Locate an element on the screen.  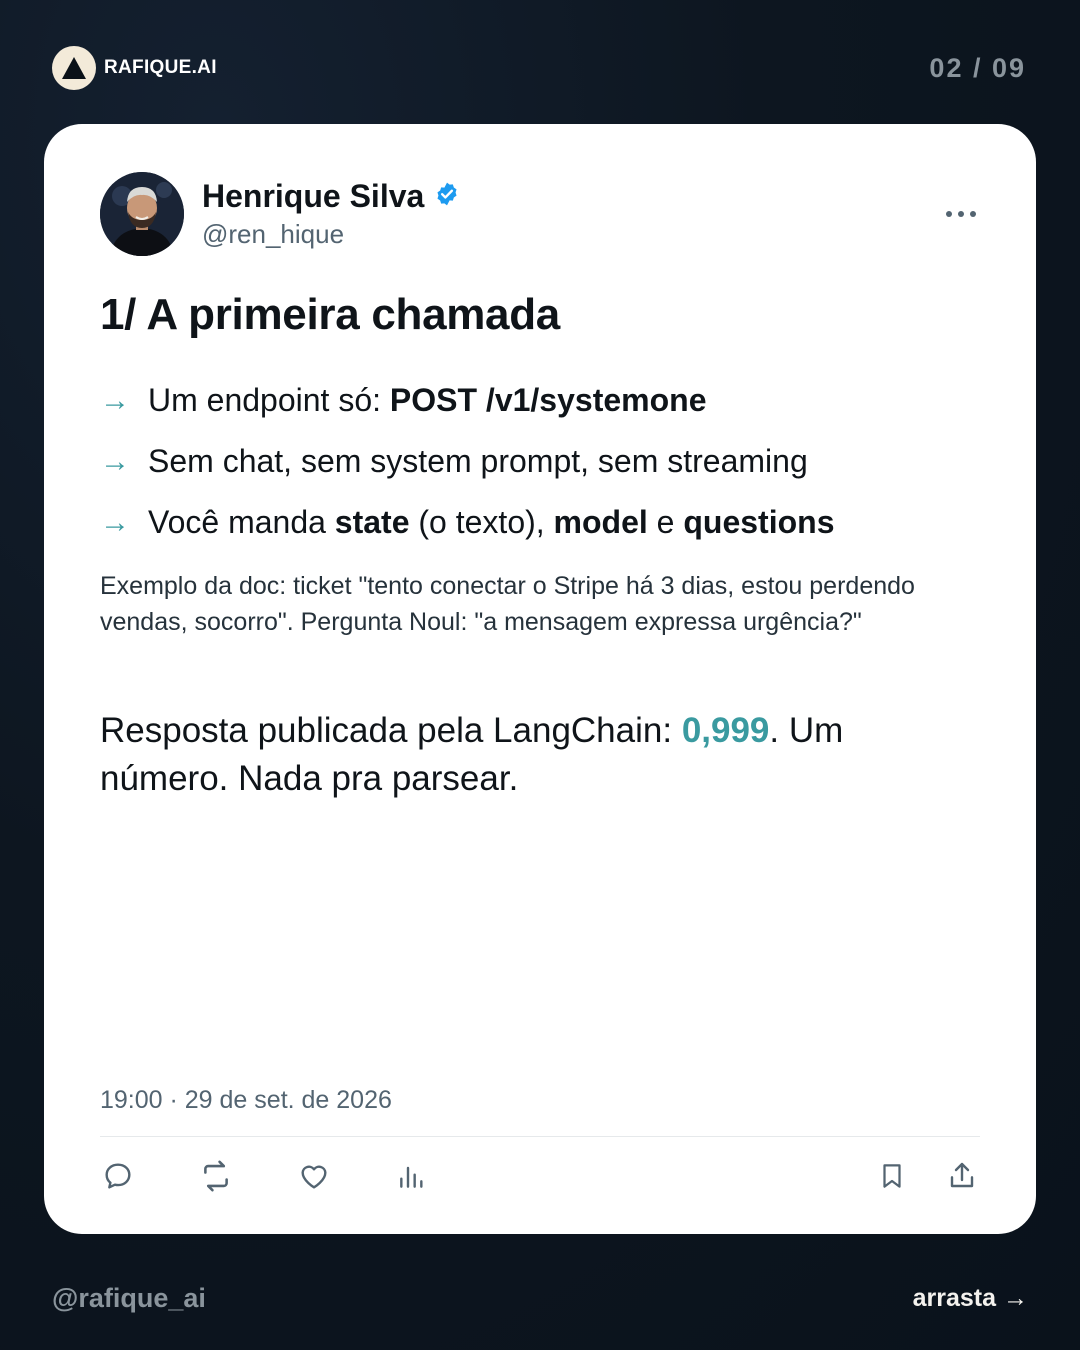
views-icon is located at coordinates (412, 1176).